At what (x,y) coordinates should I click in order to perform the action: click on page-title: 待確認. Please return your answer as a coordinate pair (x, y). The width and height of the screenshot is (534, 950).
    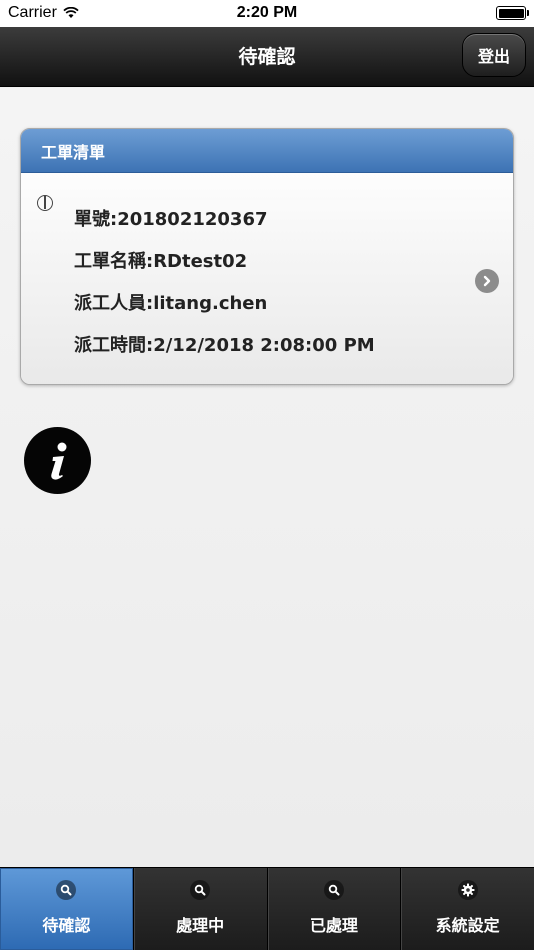
    Looking at the image, I should click on (267, 57).